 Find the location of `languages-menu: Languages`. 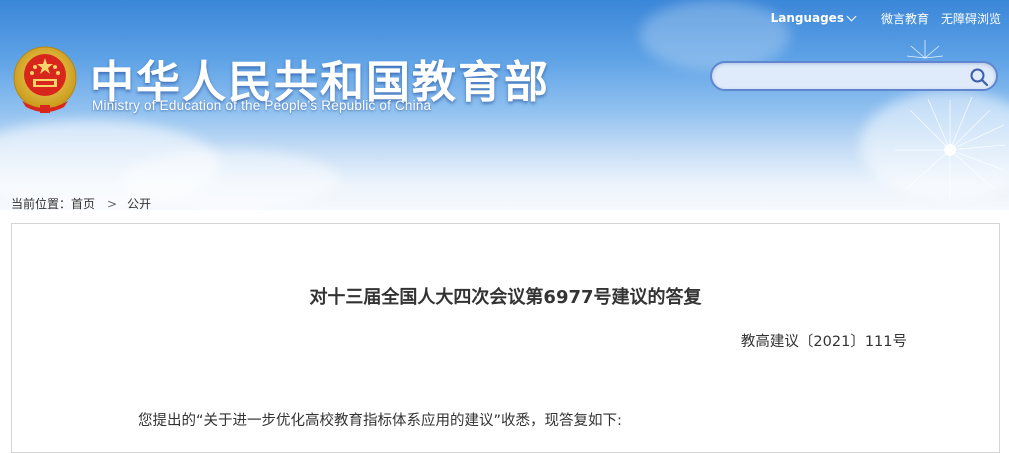

languages-menu: Languages is located at coordinates (813, 18).